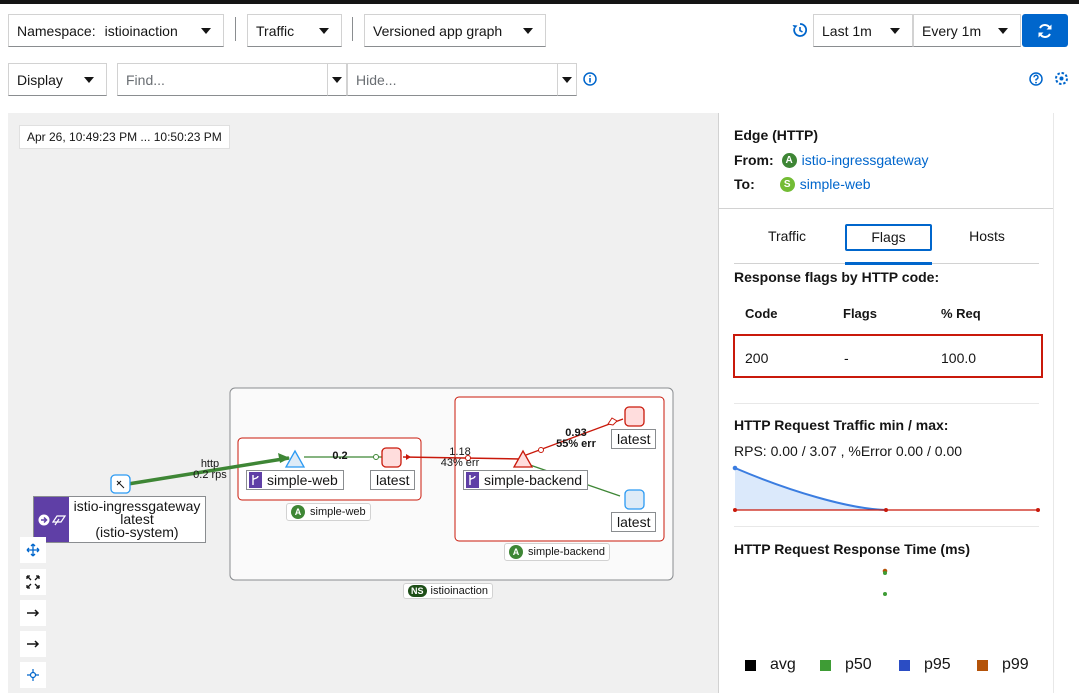 Image resolution: width=1079 pixels, height=693 pixels. I want to click on table-header-req: % Req, so click(961, 313).